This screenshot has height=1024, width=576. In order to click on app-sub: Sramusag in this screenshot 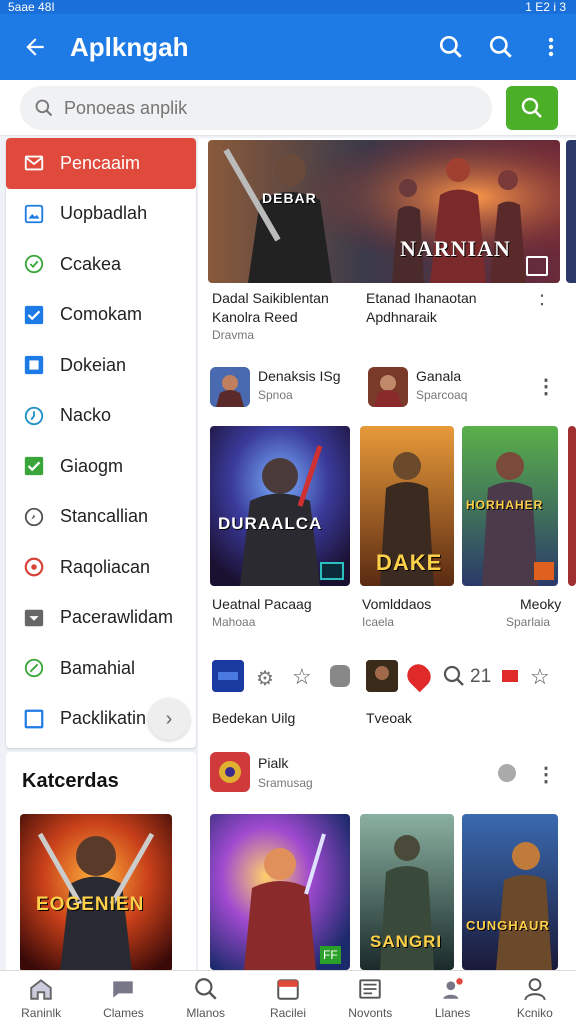, I will do `click(285, 783)`.